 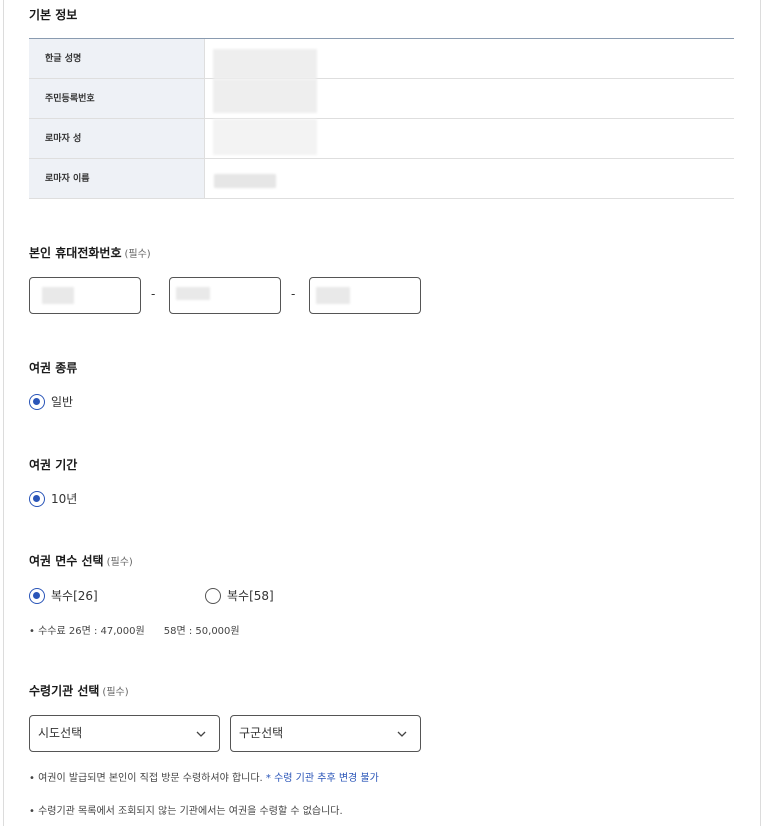 I want to click on phone-first-input, so click(x=85, y=295).